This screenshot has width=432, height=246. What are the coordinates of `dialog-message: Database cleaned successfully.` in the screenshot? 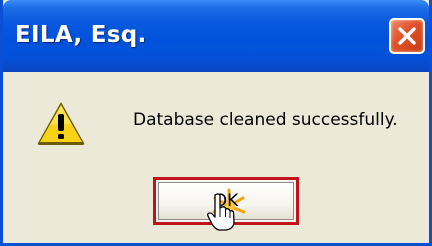 It's located at (265, 120).